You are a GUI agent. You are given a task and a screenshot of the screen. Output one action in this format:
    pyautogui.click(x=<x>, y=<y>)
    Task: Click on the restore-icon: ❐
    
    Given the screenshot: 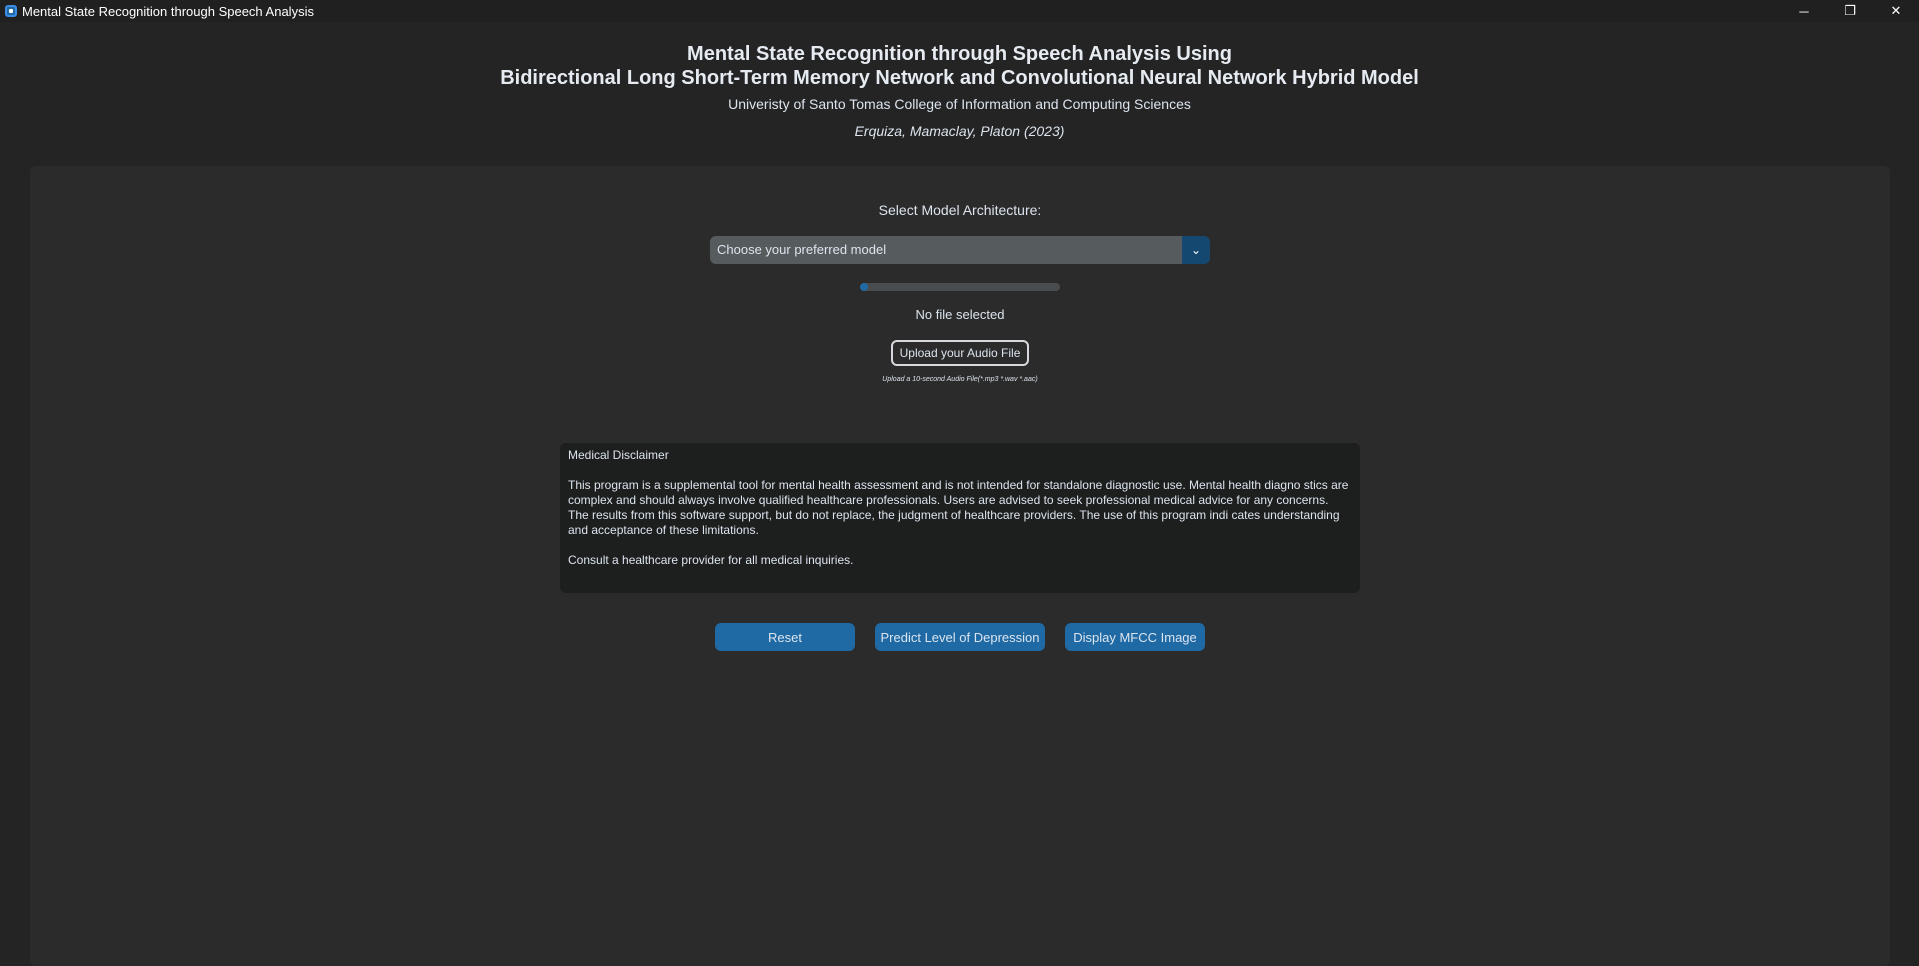 What is the action you would take?
    pyautogui.click(x=1850, y=11)
    